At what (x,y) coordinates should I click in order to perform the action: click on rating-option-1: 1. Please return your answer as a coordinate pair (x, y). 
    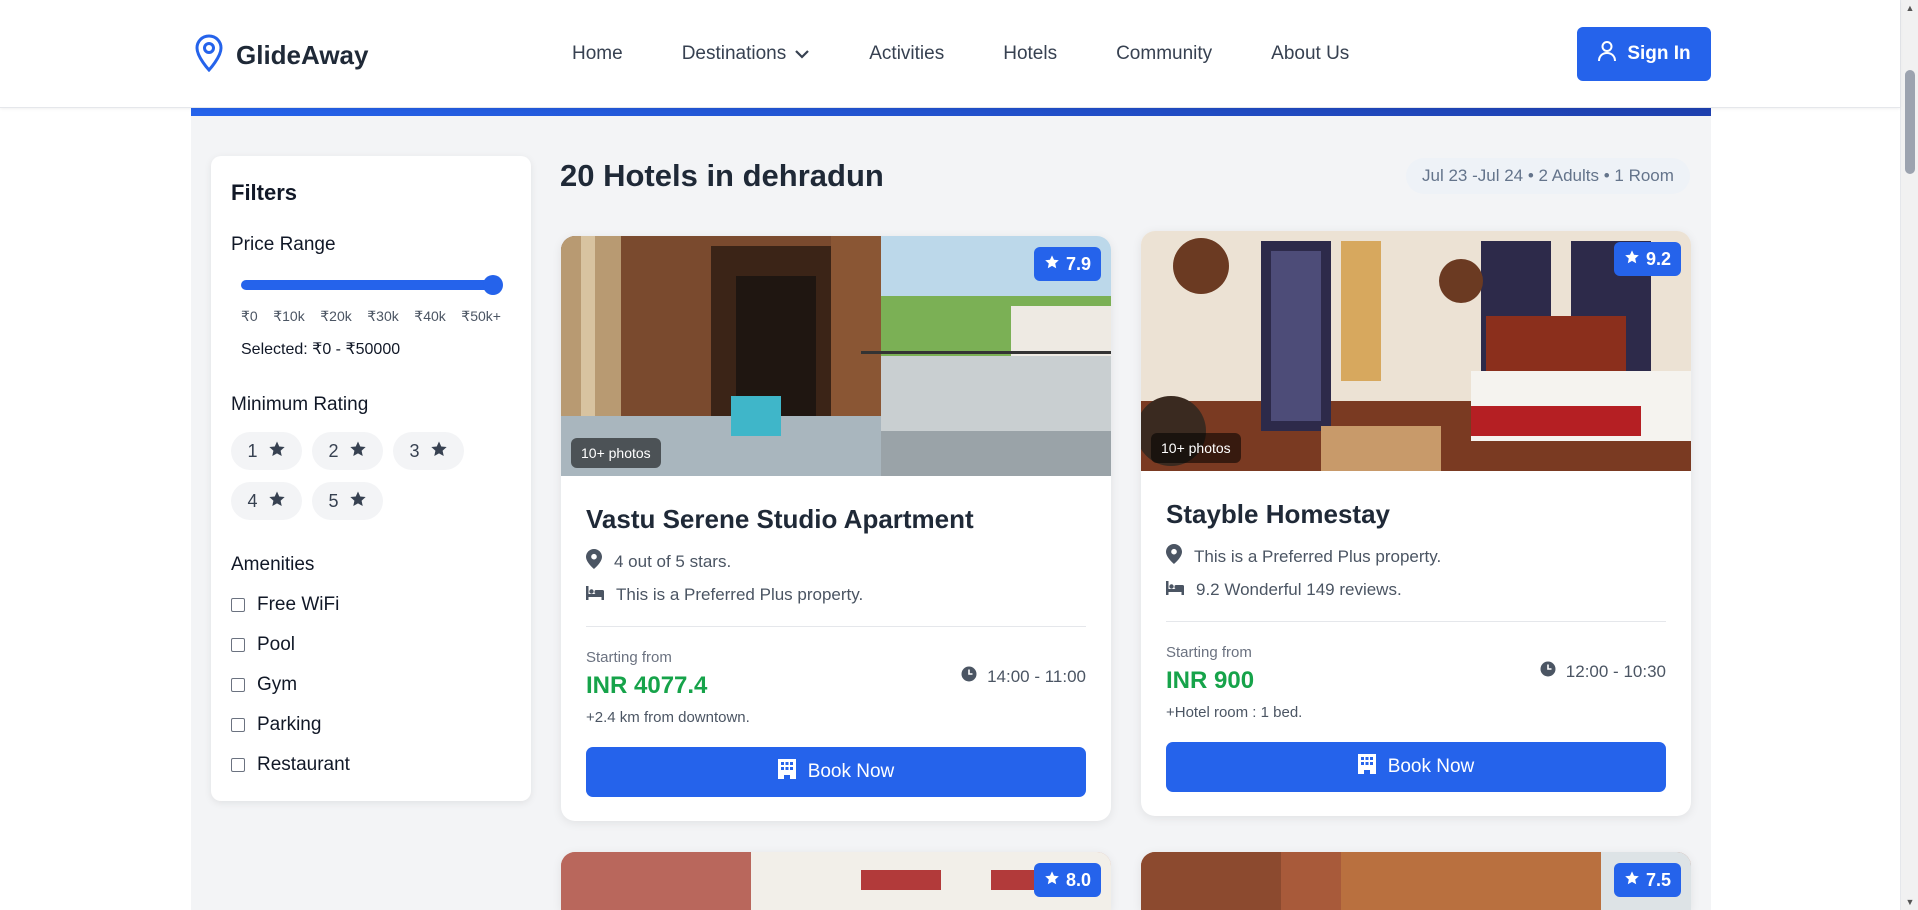
    Looking at the image, I should click on (266, 451).